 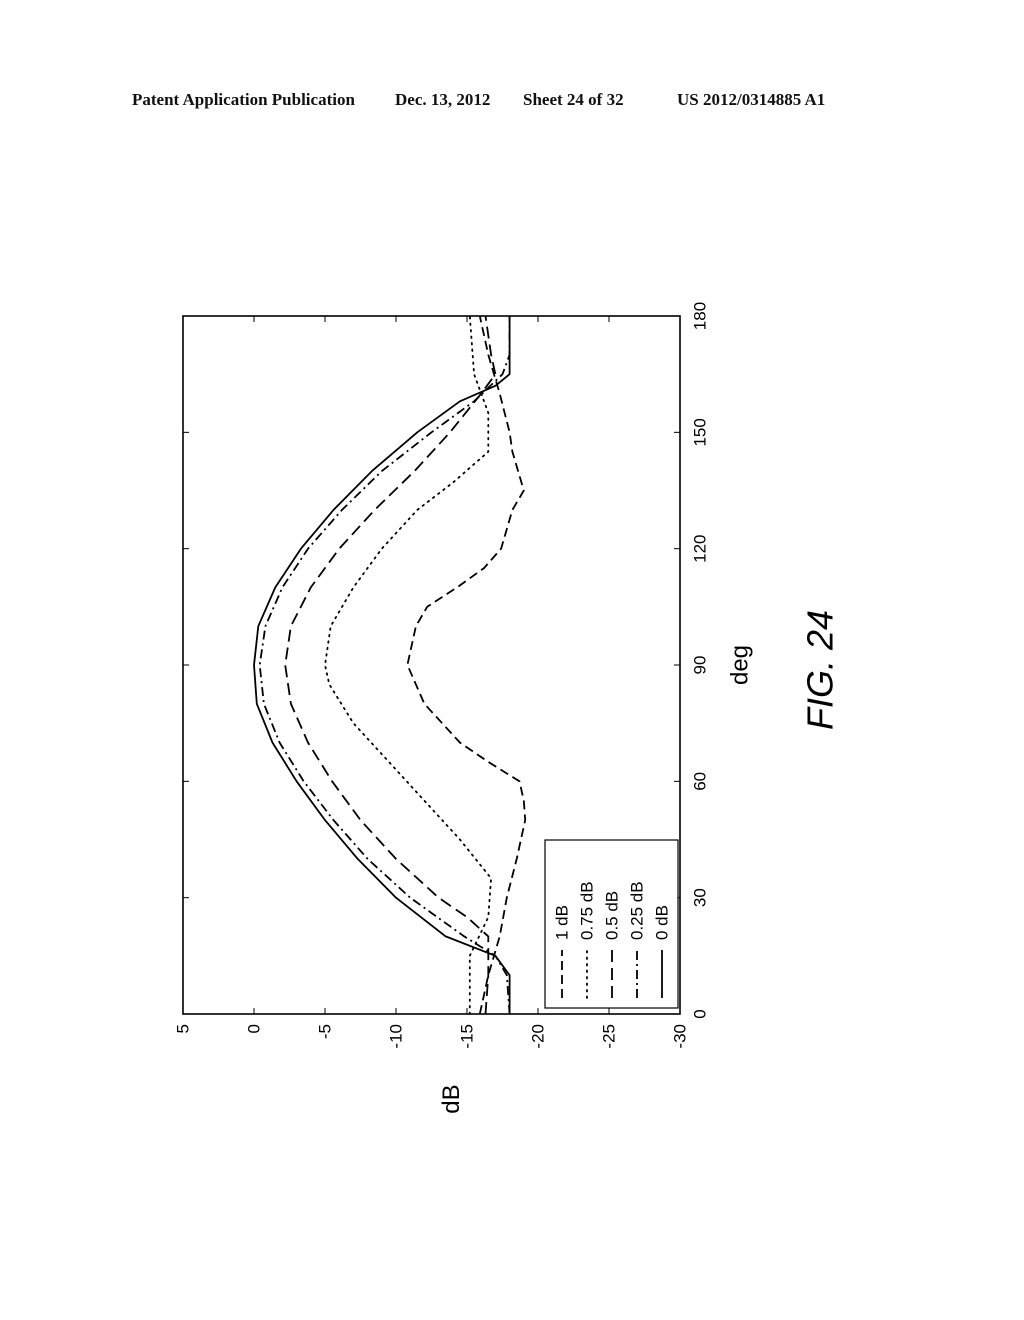 I want to click on x-tick-label: 0, so click(x=700, y=1013).